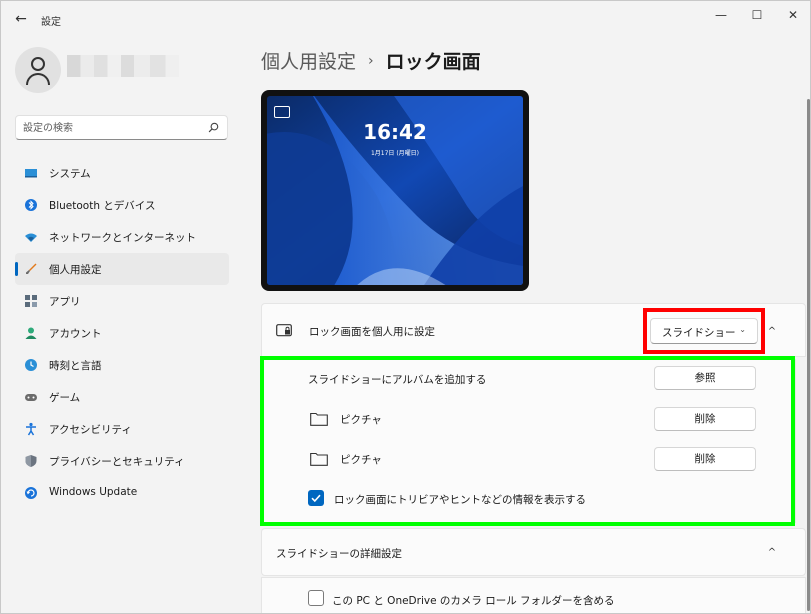  Describe the element at coordinates (533, 552) in the screenshot. I see `slideshow-advanced-card: スライドショーの詳細設定 ^` at that location.